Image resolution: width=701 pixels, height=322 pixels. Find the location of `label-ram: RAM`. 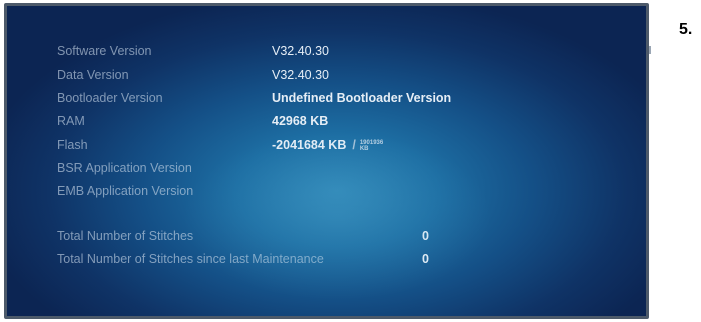

label-ram: RAM is located at coordinates (71, 121).